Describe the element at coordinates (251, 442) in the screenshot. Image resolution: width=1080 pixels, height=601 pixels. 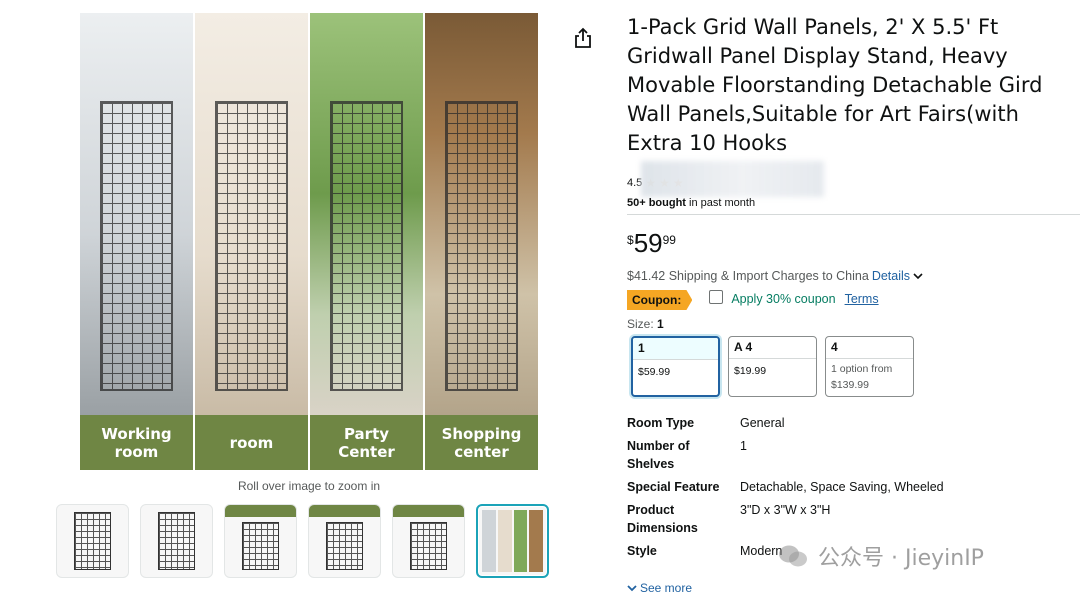
I see `panel-caption: room` at that location.